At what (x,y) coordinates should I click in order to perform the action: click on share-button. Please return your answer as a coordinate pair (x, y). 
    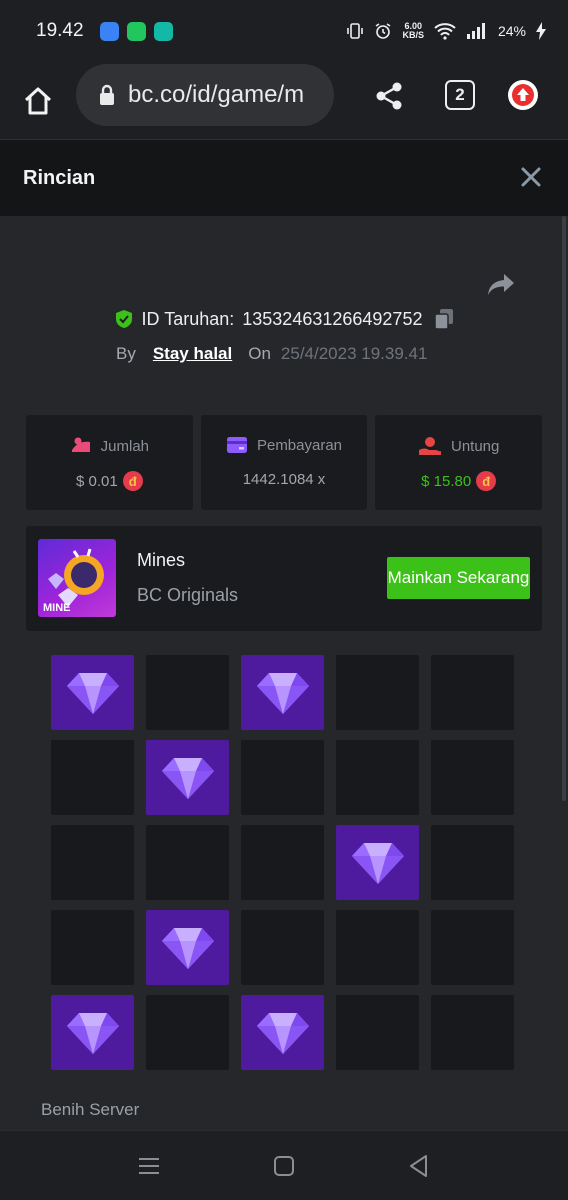
    Looking at the image, I should click on (389, 96).